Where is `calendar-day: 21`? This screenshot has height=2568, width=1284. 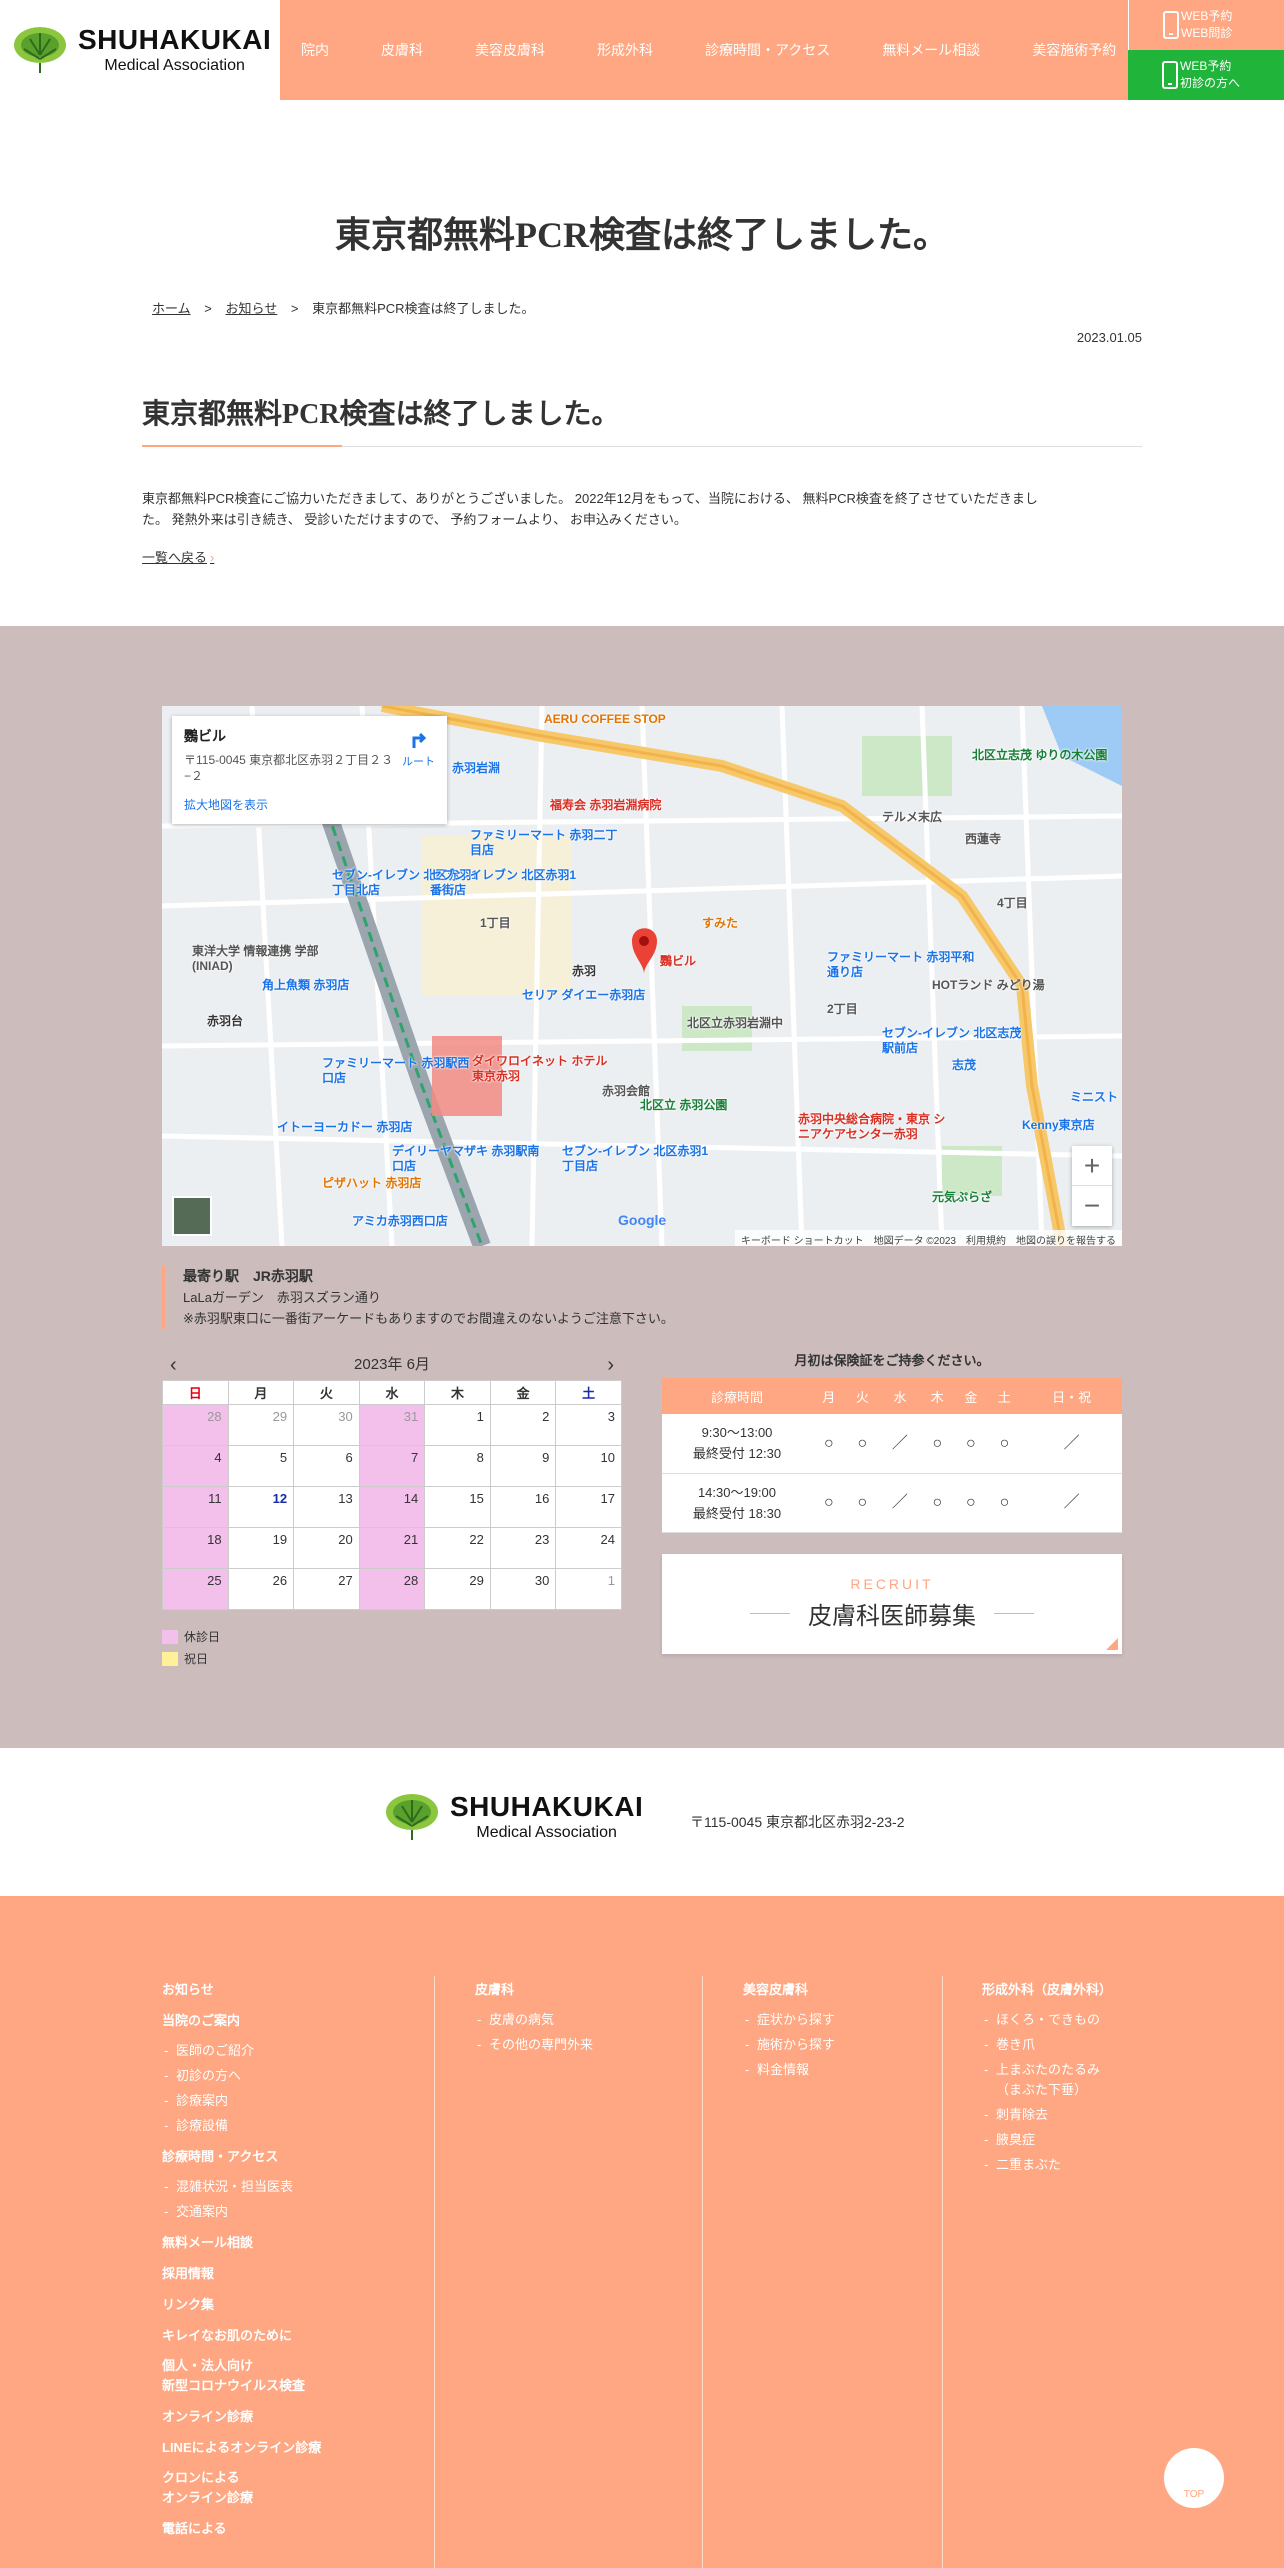 calendar-day: 21 is located at coordinates (392, 1548).